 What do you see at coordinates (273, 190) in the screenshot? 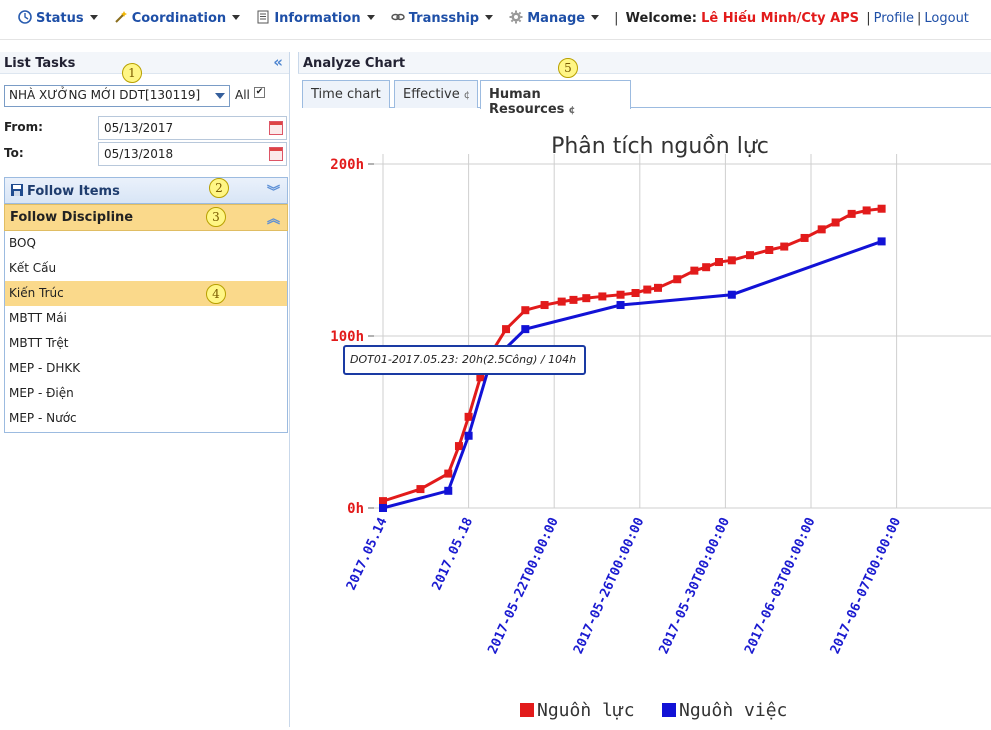
I see `expand-icon: ︾` at bounding box center [273, 190].